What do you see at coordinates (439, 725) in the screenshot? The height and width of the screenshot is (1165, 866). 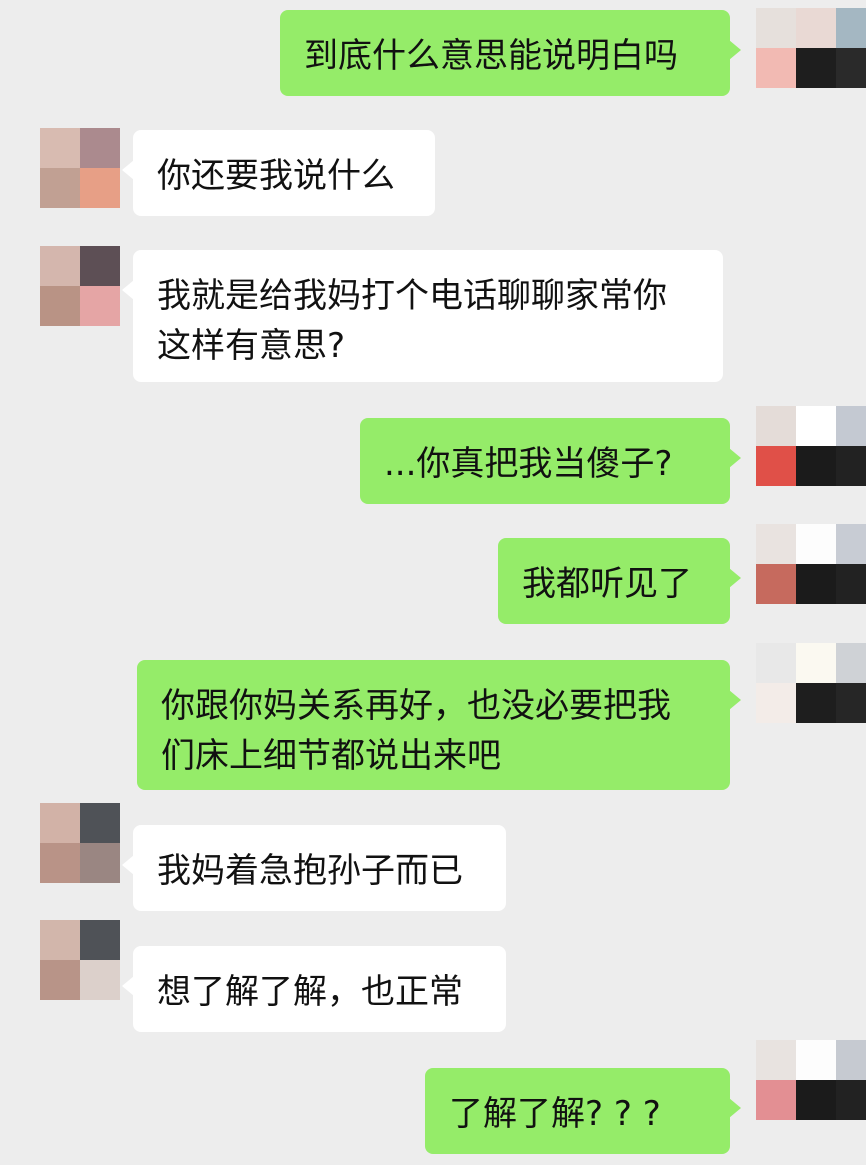 I see `message-bubble: 你跟你妈关系再好，也没必要把我 们床上细节都说出来吧` at bounding box center [439, 725].